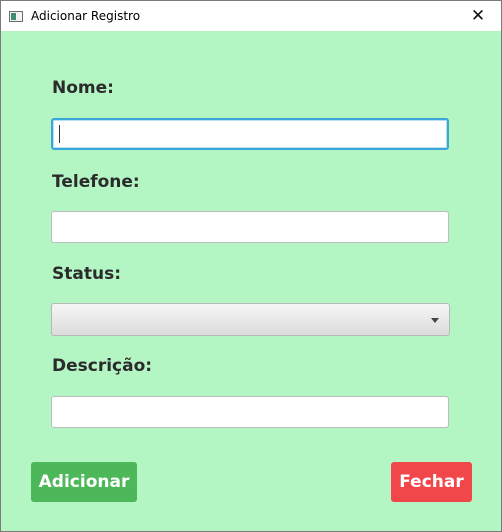  Describe the element at coordinates (435, 320) in the screenshot. I see `chevron-down-icon` at that location.